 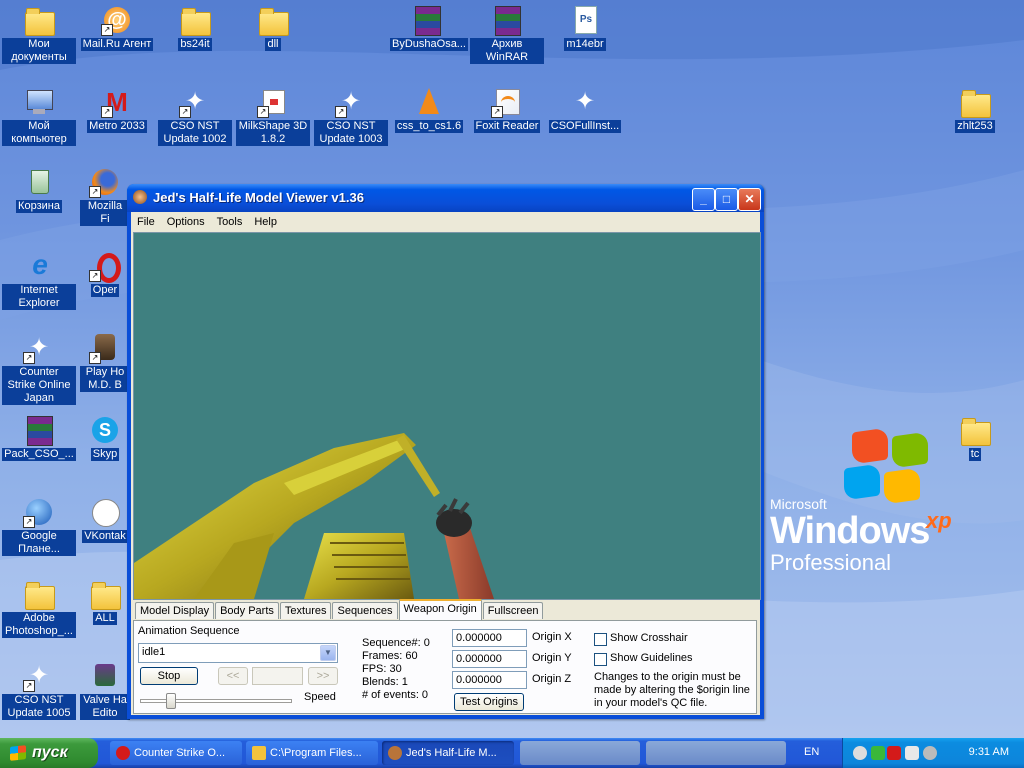 What do you see at coordinates (105, 196) in the screenshot?
I see `desktop-icon-mozilla-firefox: ↗ Mozilla Fi` at bounding box center [105, 196].